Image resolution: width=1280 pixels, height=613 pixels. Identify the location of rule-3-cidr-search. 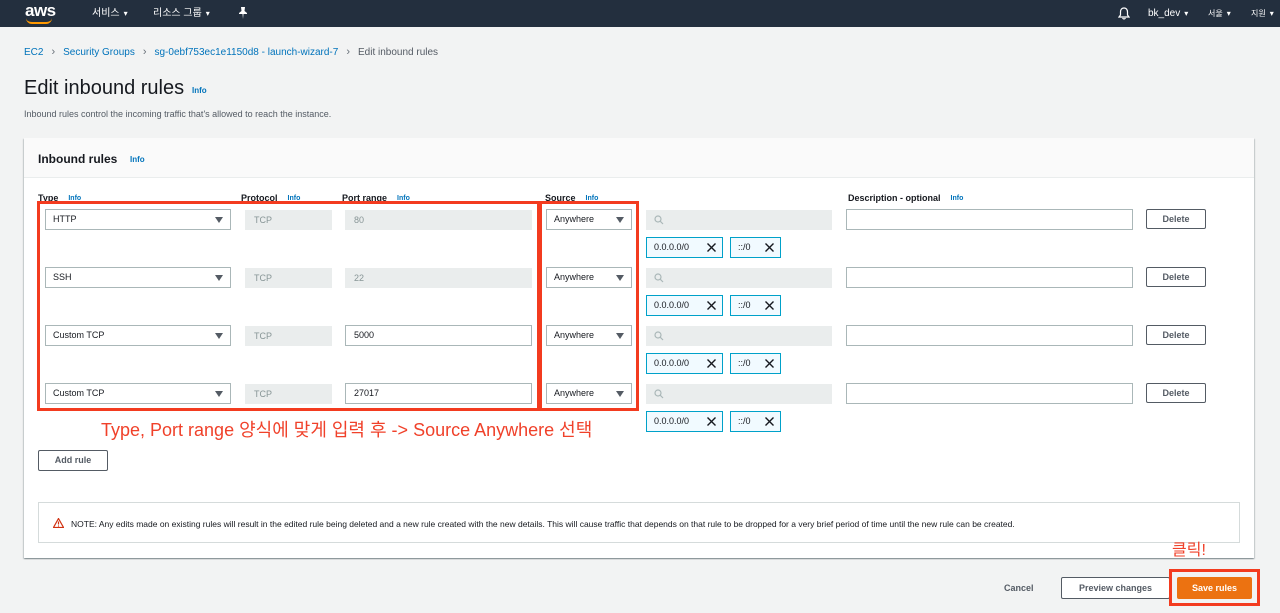
(739, 336).